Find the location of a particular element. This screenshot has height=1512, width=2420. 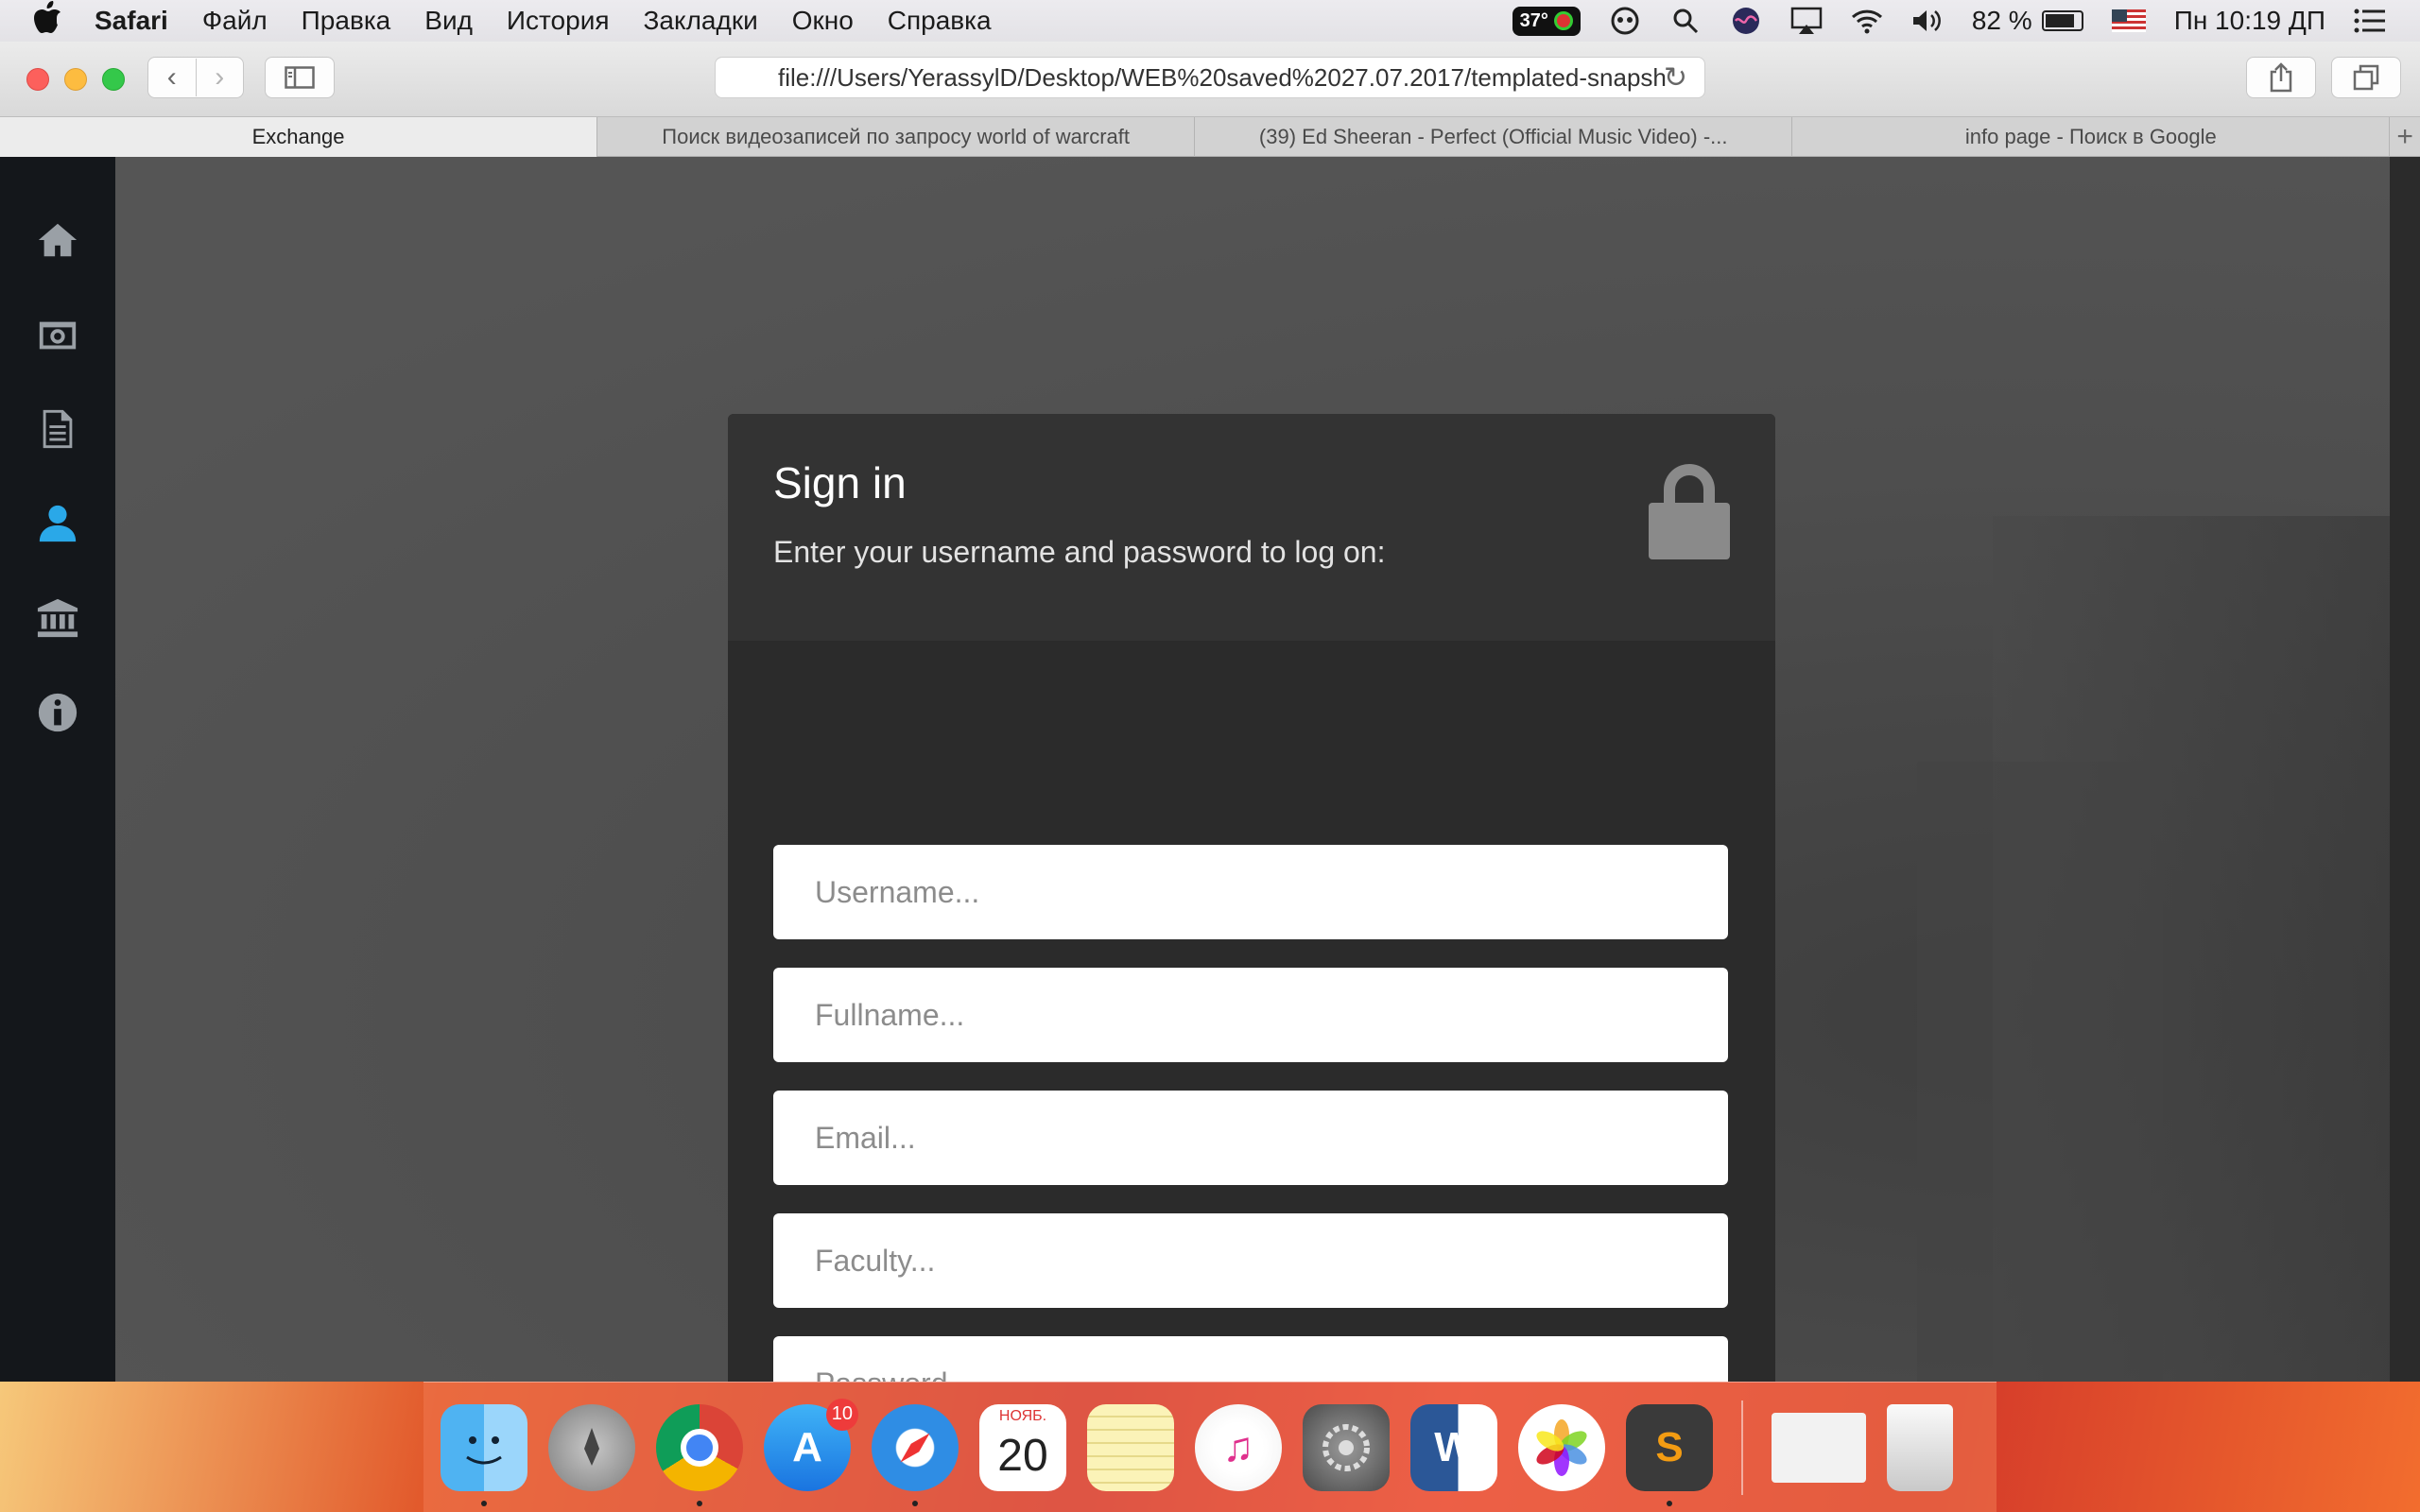

calendar-icon: НОЯБ. 20 is located at coordinates (1022, 1447).